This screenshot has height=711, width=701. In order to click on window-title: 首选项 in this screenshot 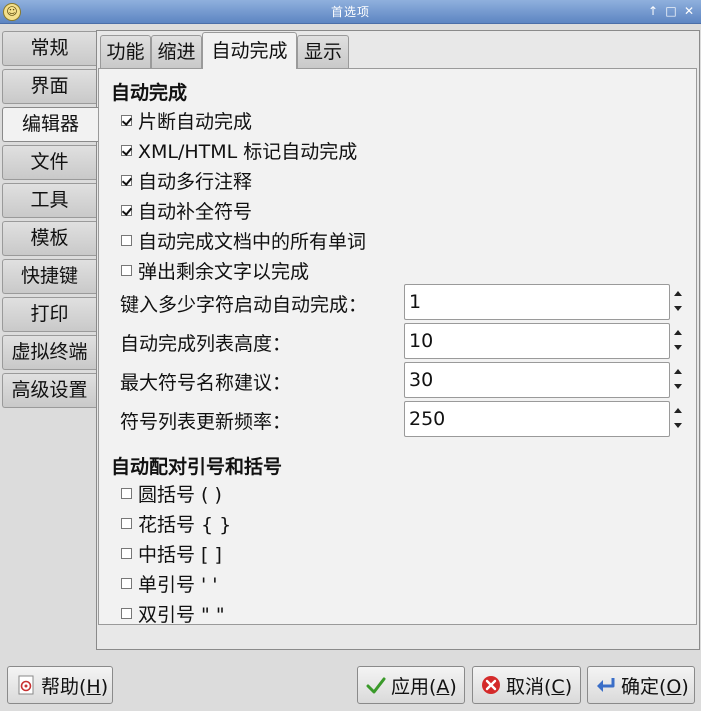, I will do `click(350, 12)`.